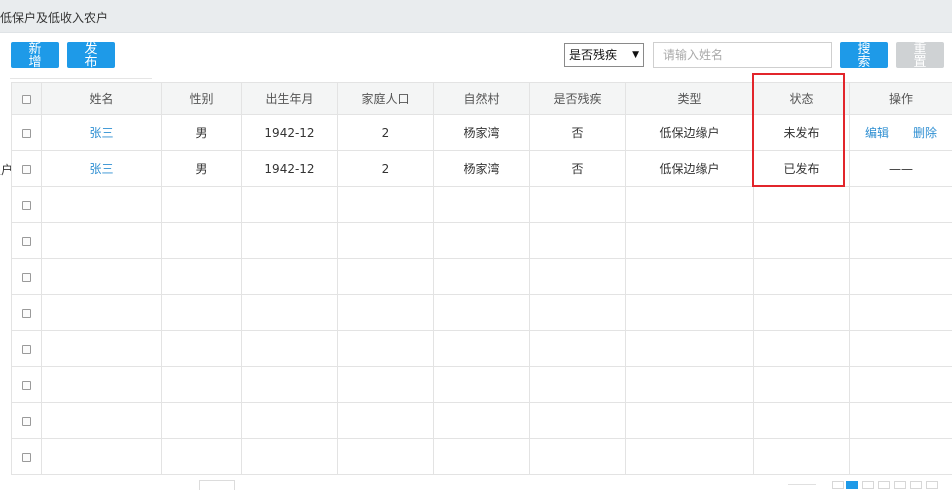  Describe the element at coordinates (635, 55) in the screenshot. I see `caret-down-icon: ▼` at that location.